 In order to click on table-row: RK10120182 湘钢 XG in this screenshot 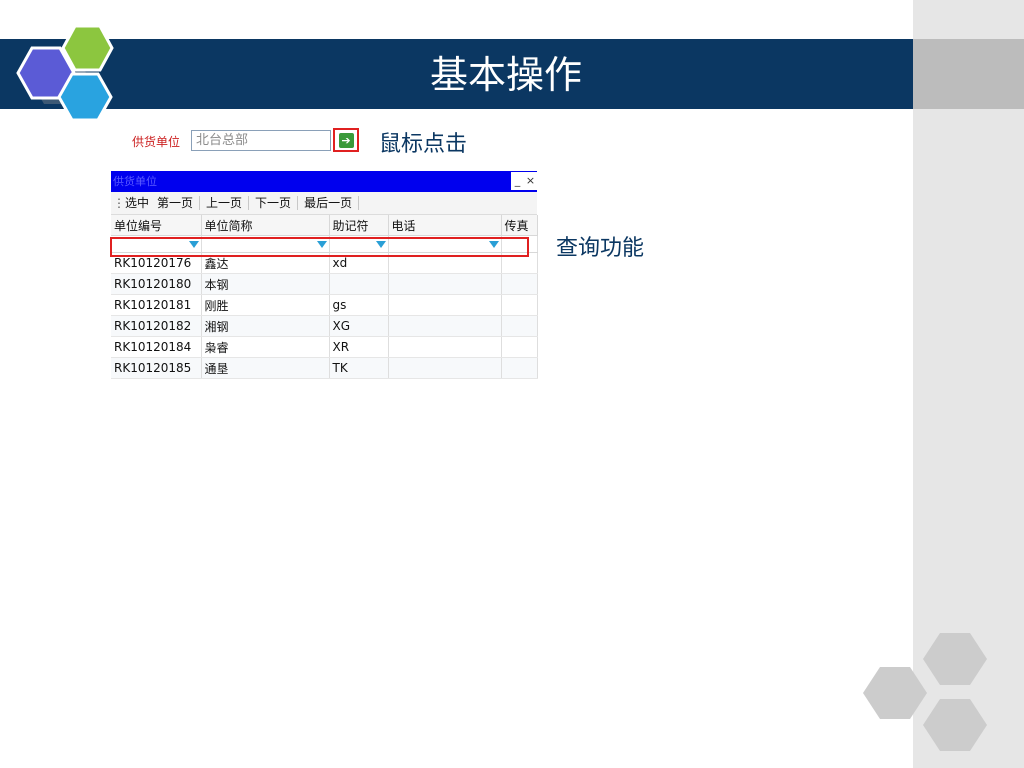, I will do `click(324, 326)`.